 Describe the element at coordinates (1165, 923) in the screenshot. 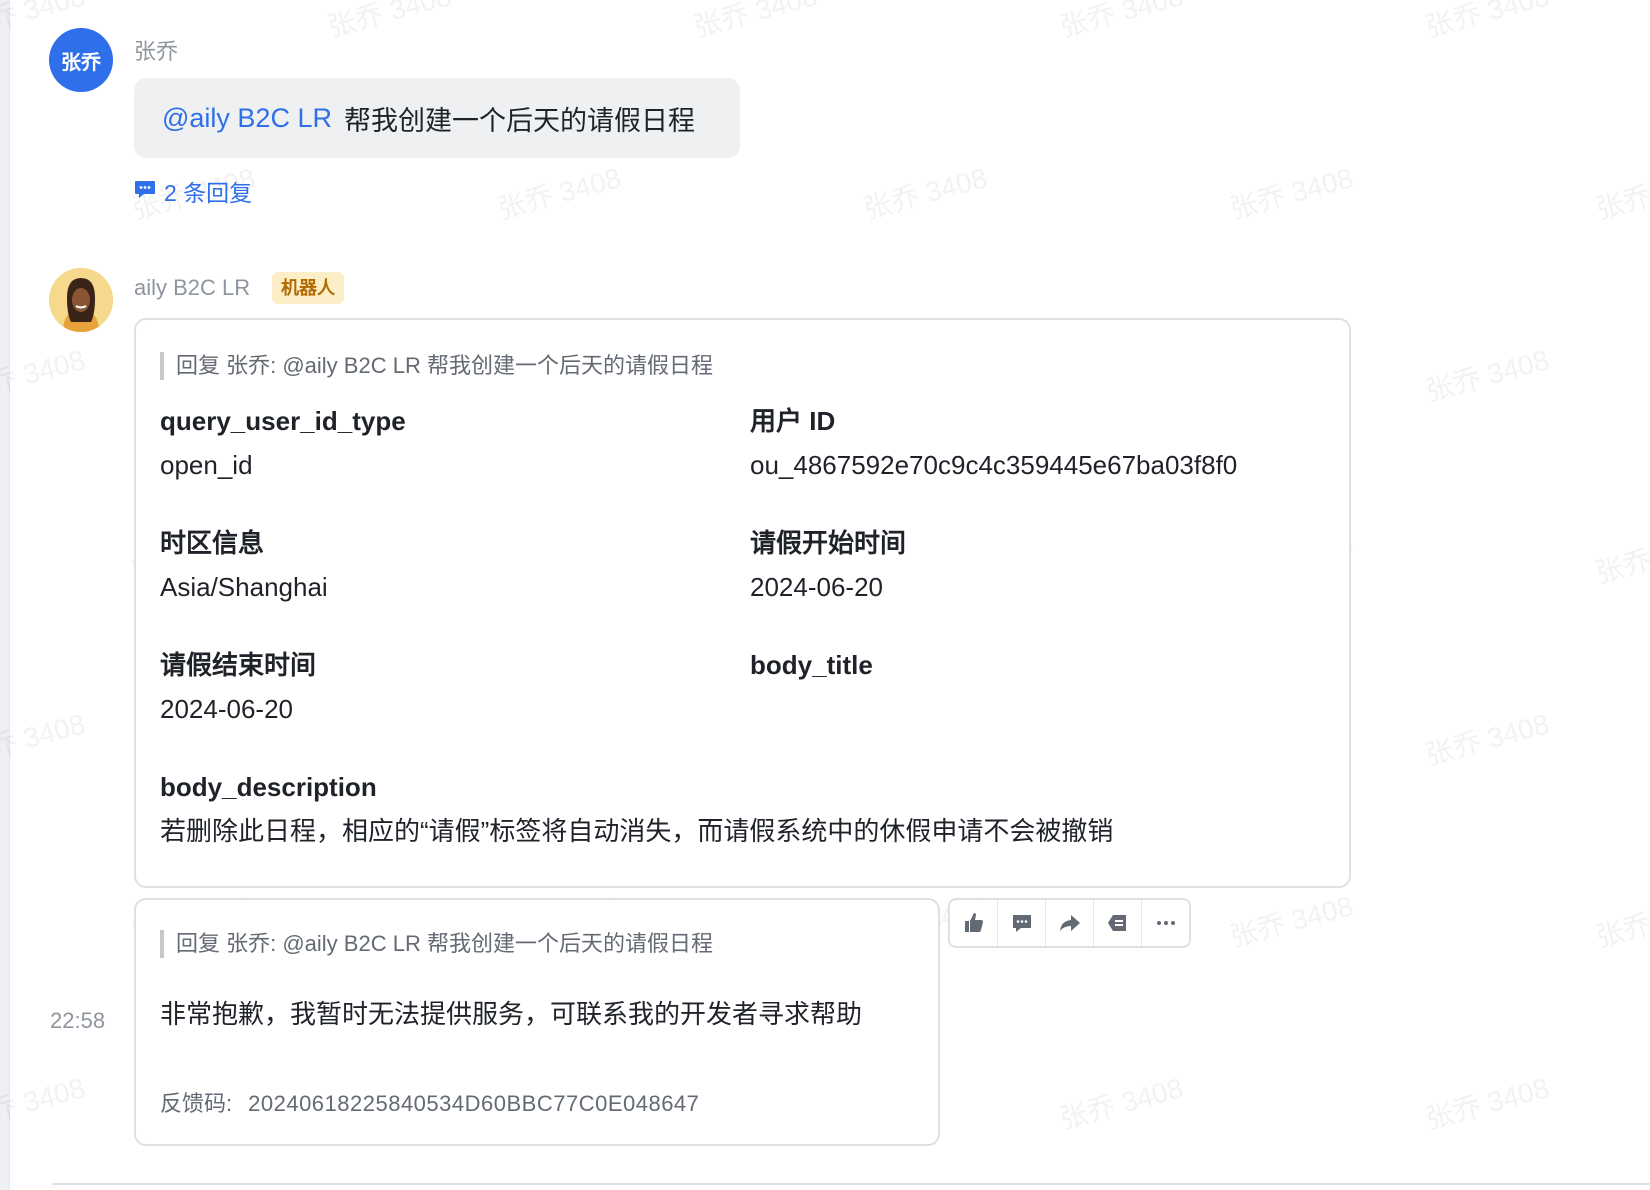

I see `more-icon` at that location.